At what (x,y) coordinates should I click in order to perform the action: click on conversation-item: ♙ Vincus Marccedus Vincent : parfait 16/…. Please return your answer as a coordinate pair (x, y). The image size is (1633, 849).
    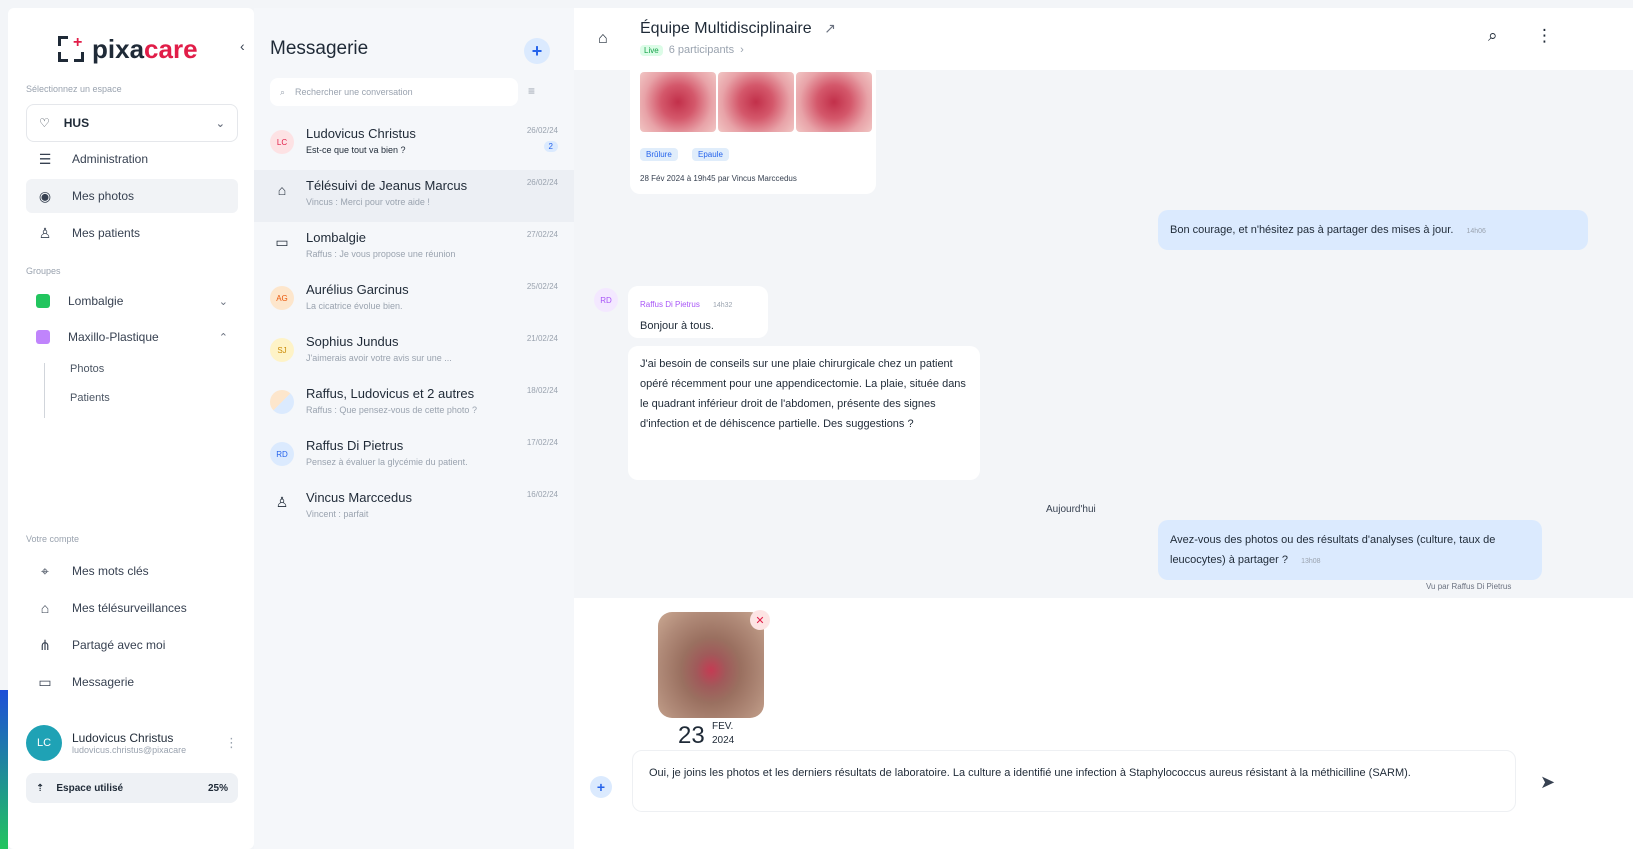
    Looking at the image, I should click on (414, 508).